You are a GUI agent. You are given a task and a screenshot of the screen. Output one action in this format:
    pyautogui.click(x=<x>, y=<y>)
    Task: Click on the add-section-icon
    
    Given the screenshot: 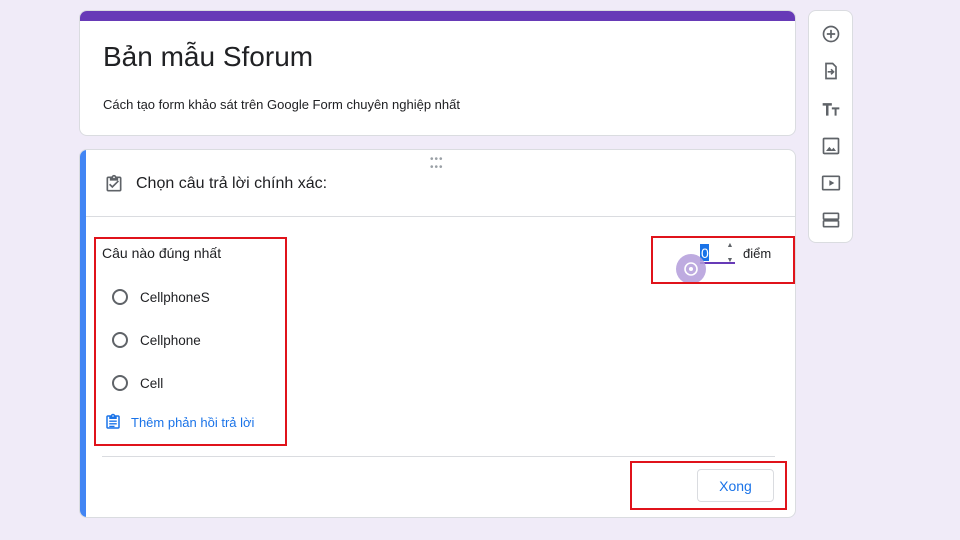 What is the action you would take?
    pyautogui.click(x=831, y=220)
    